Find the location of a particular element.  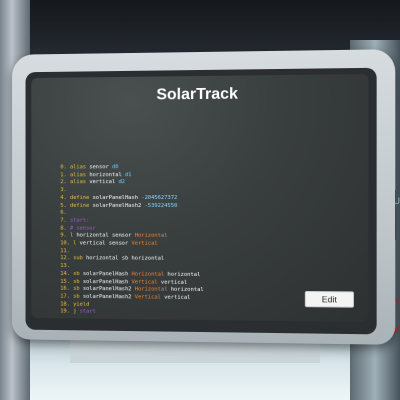

code-token: -539224550 is located at coordinates (161, 205).